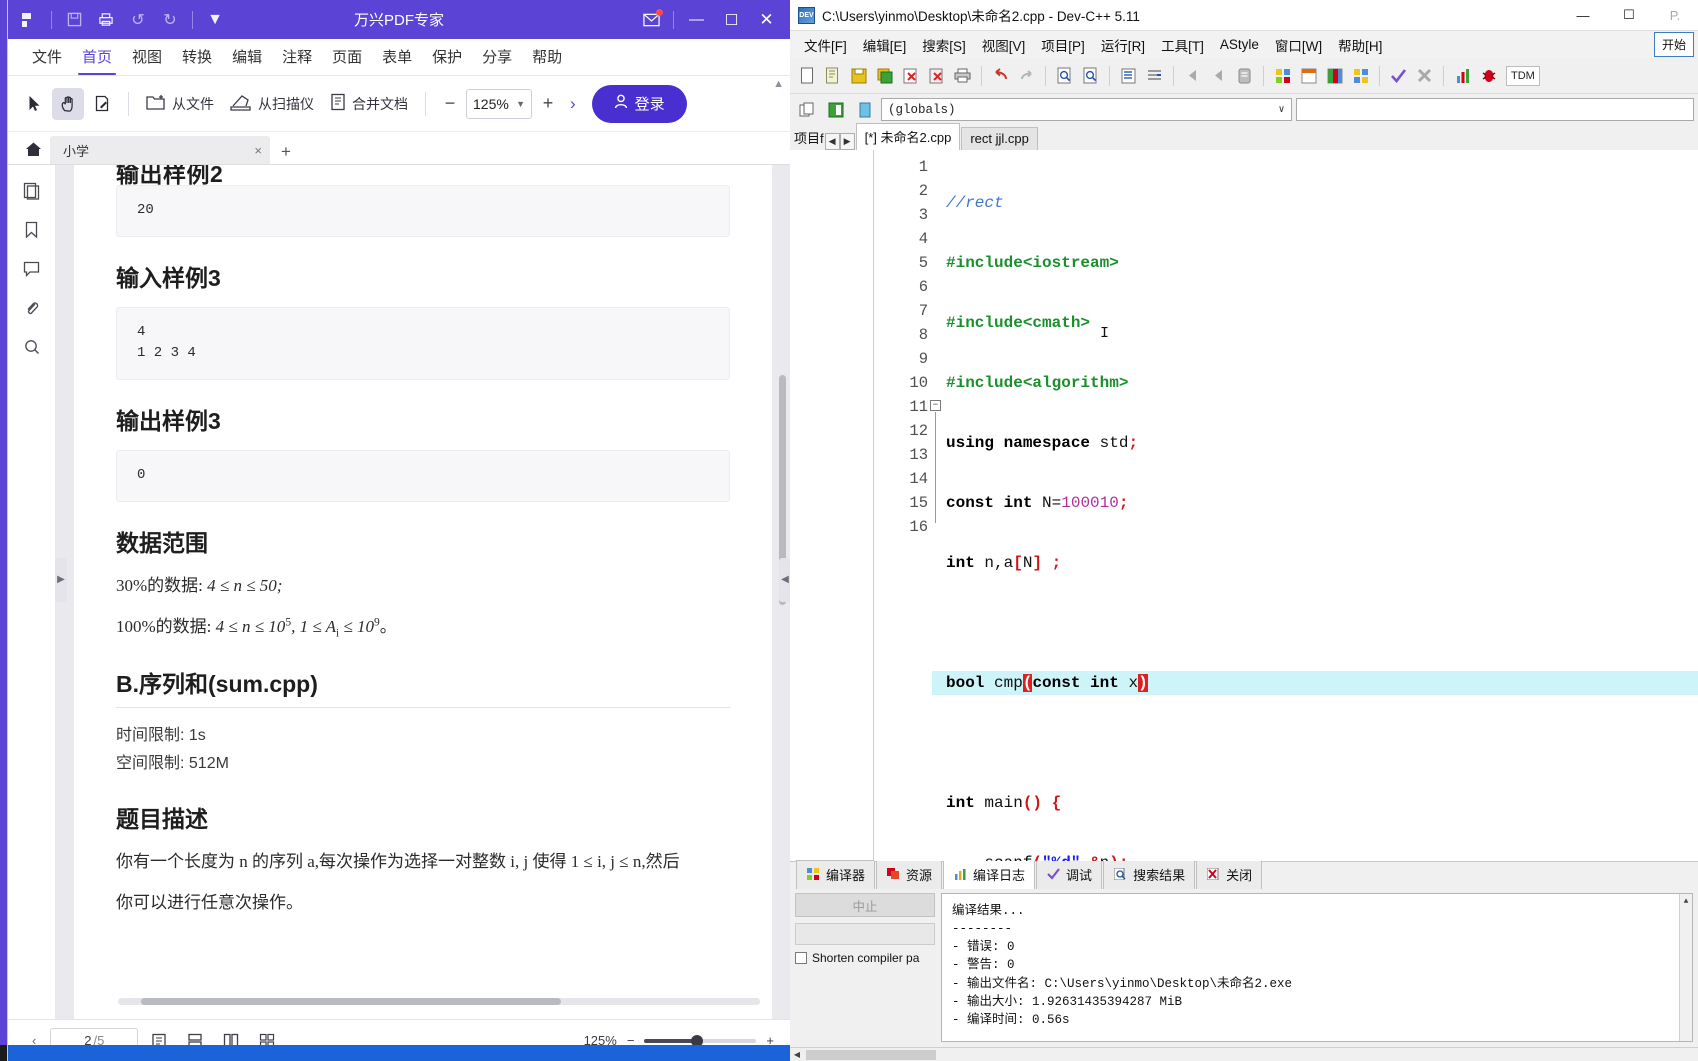 The image size is (1698, 1061). Describe the element at coordinates (700, 1040) in the screenshot. I see `zoom-slider` at that location.